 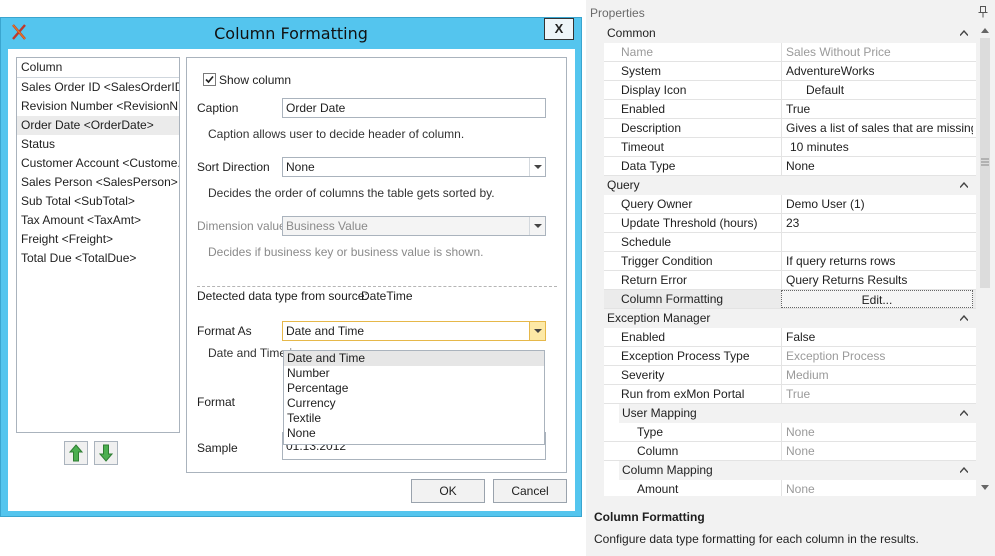 I want to click on property-name: Data Type, so click(x=648, y=166).